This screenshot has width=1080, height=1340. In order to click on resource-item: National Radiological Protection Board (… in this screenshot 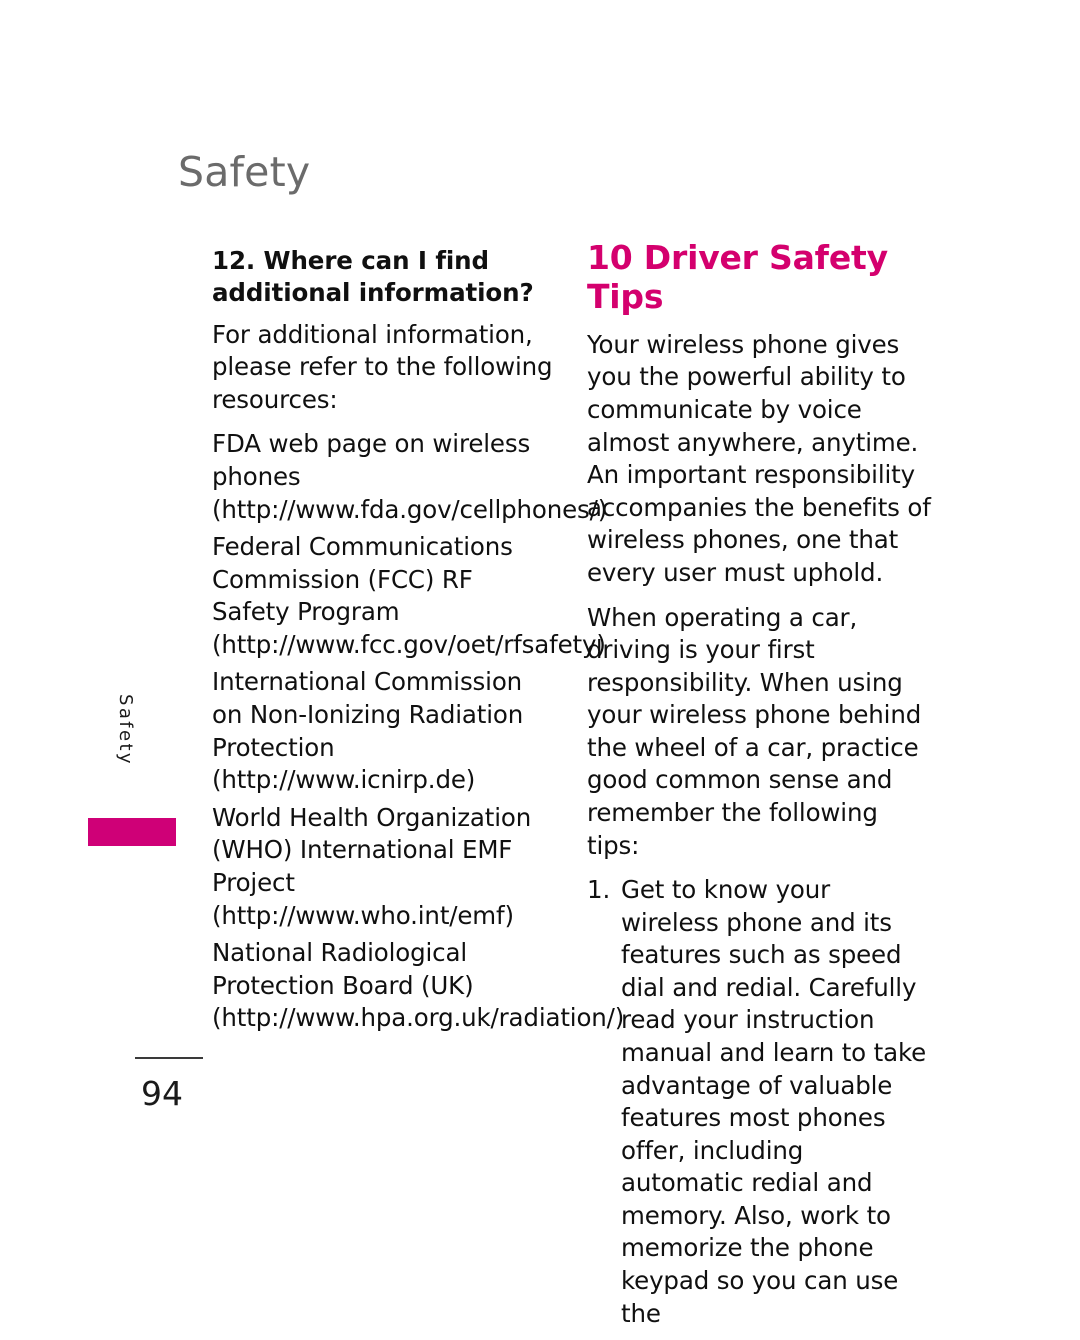, I will do `click(418, 985)`.